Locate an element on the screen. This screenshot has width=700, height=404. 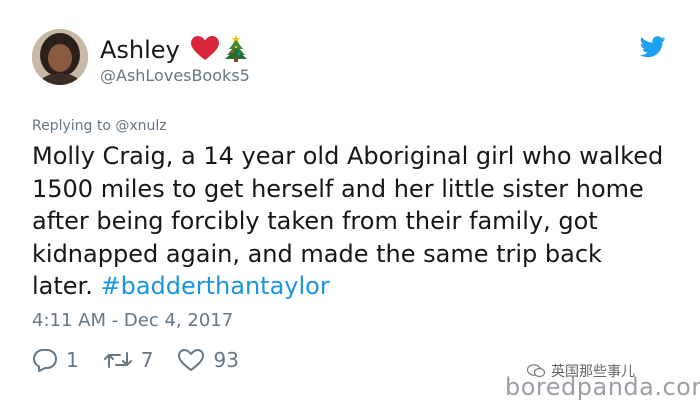
name-row: Ashley is located at coordinates (174, 50).